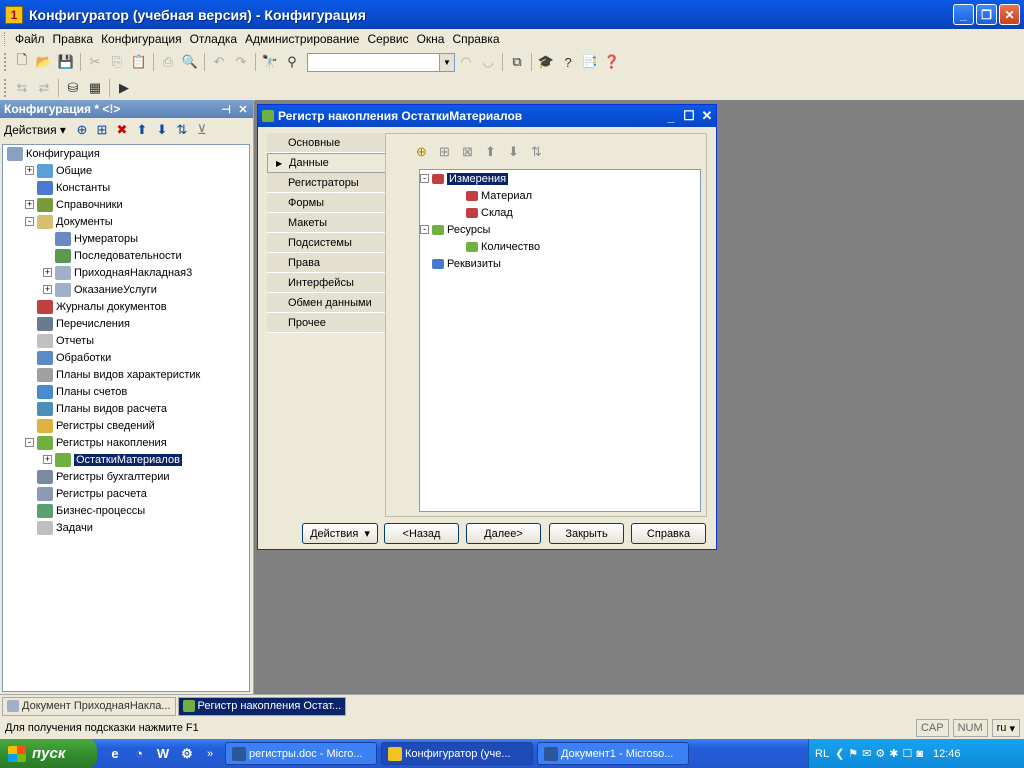  What do you see at coordinates (226, 109) in the screenshot?
I see `pin-icon: ⊣` at bounding box center [226, 109].